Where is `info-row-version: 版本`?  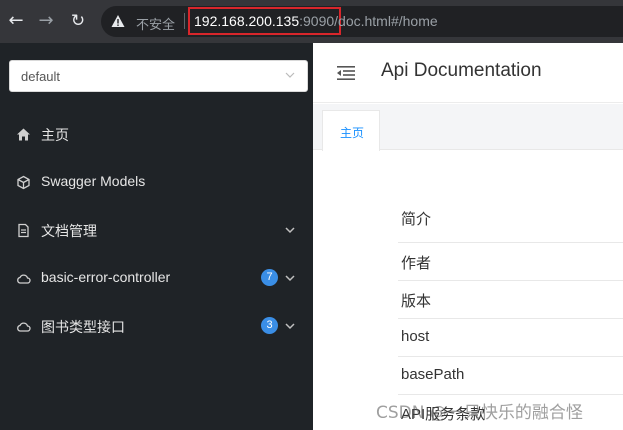
info-row-version: 版本 is located at coordinates (510, 300).